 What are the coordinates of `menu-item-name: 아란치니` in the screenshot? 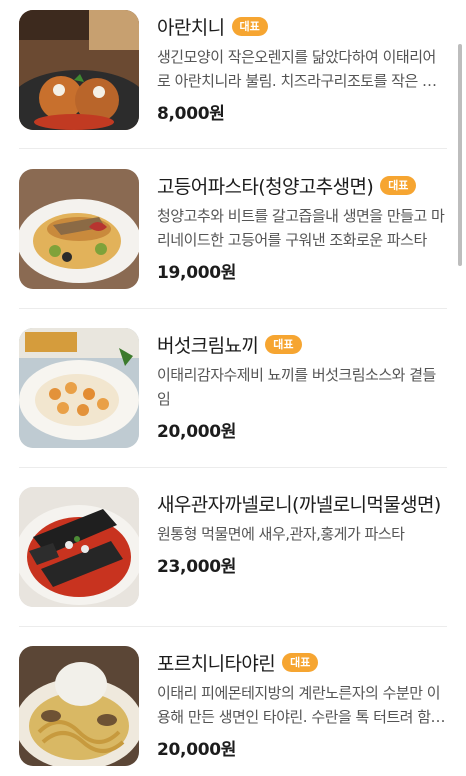 It's located at (191, 27).